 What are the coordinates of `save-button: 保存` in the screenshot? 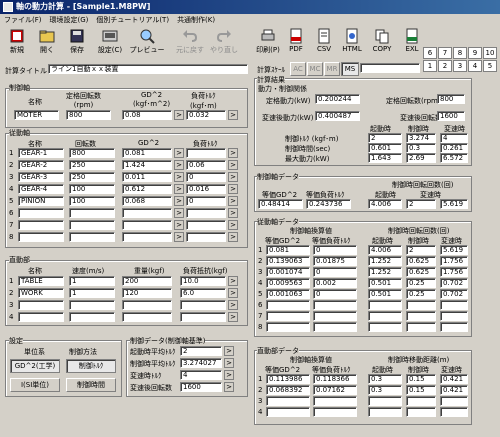 It's located at (77, 42).